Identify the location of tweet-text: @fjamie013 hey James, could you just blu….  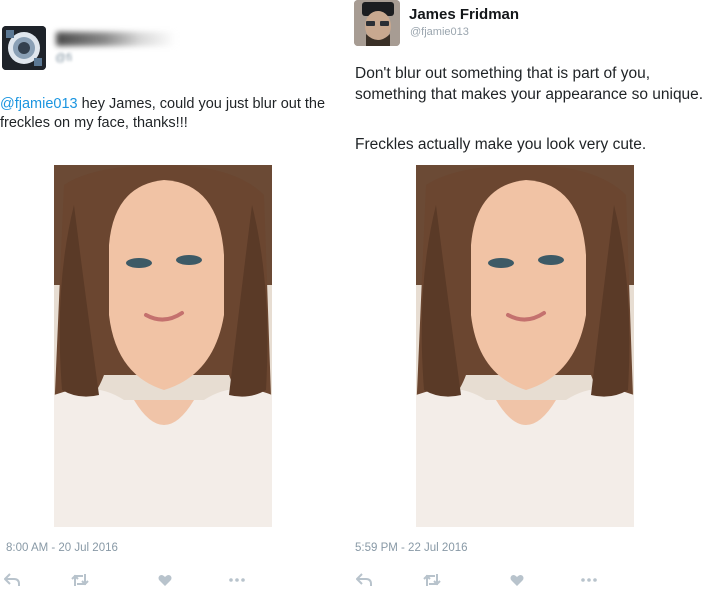
(180, 114).